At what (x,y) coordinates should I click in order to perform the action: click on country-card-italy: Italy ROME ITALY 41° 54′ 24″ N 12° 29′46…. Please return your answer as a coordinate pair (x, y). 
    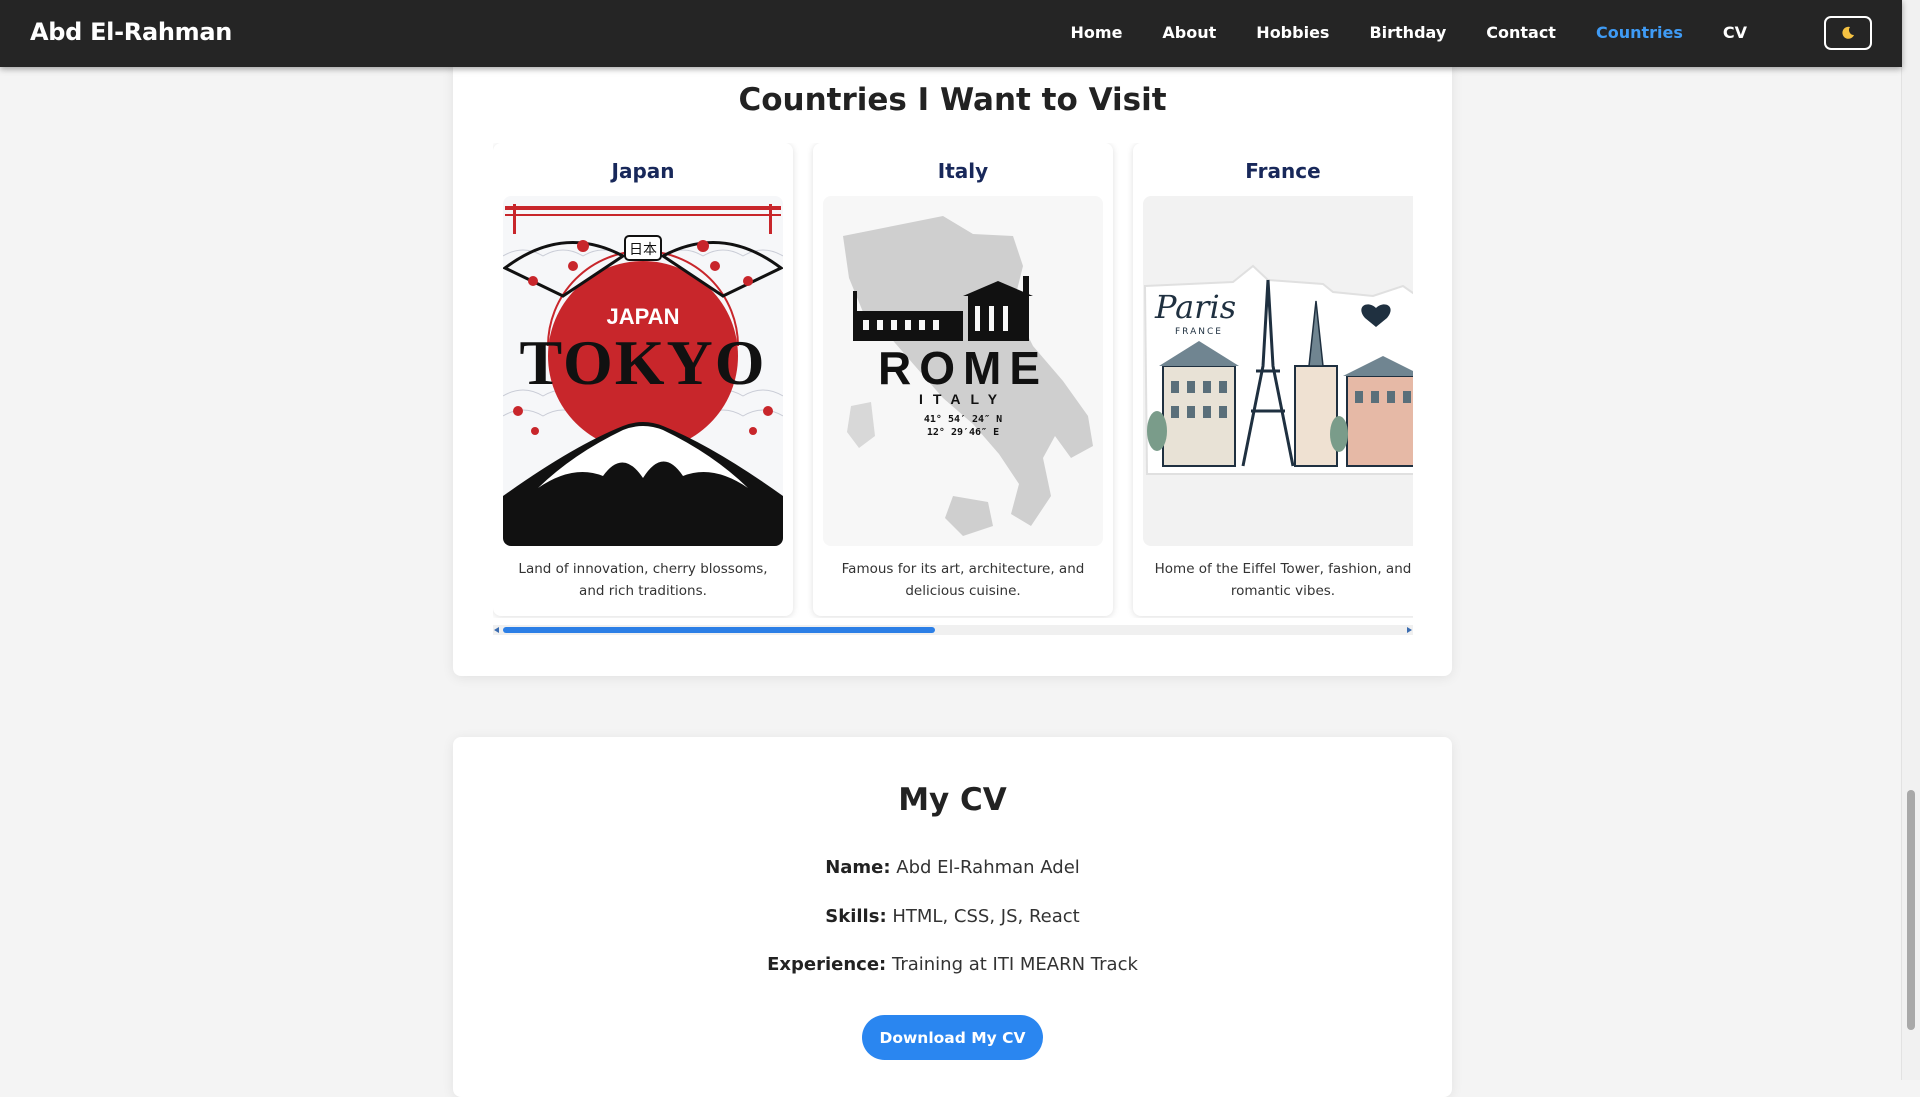
    Looking at the image, I should click on (963, 379).